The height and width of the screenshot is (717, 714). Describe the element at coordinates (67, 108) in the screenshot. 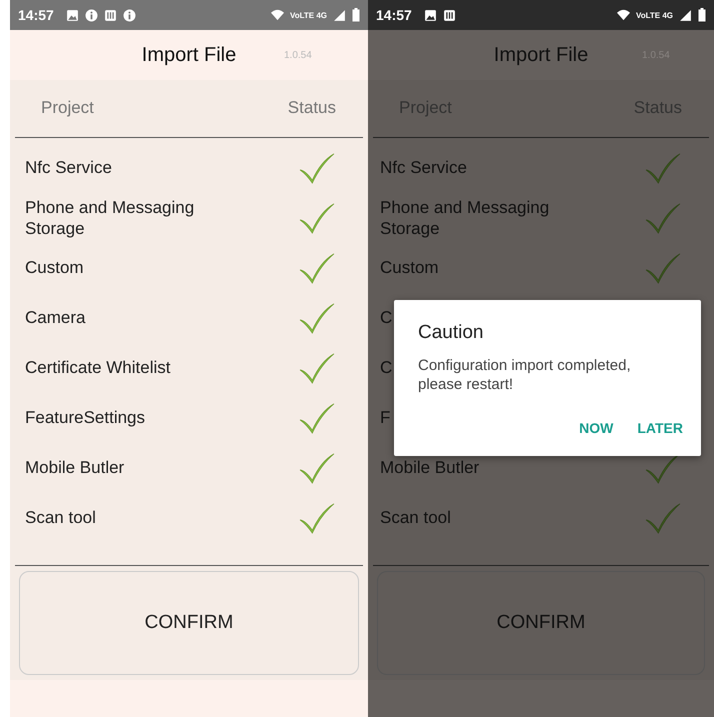

I see `column-header: Project` at that location.